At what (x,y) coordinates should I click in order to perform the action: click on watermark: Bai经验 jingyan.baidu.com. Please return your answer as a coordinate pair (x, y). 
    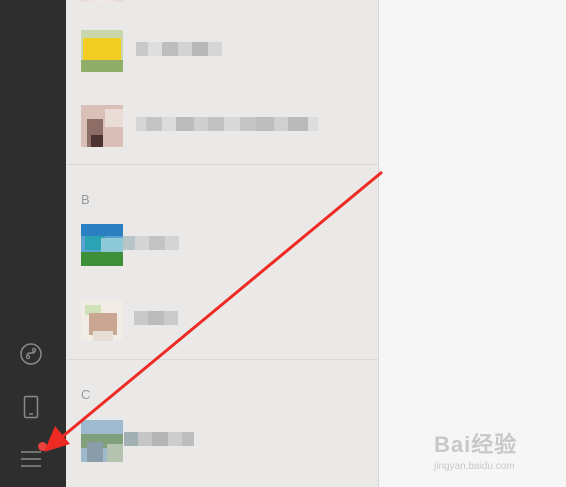
    Looking at the image, I should click on (499, 452).